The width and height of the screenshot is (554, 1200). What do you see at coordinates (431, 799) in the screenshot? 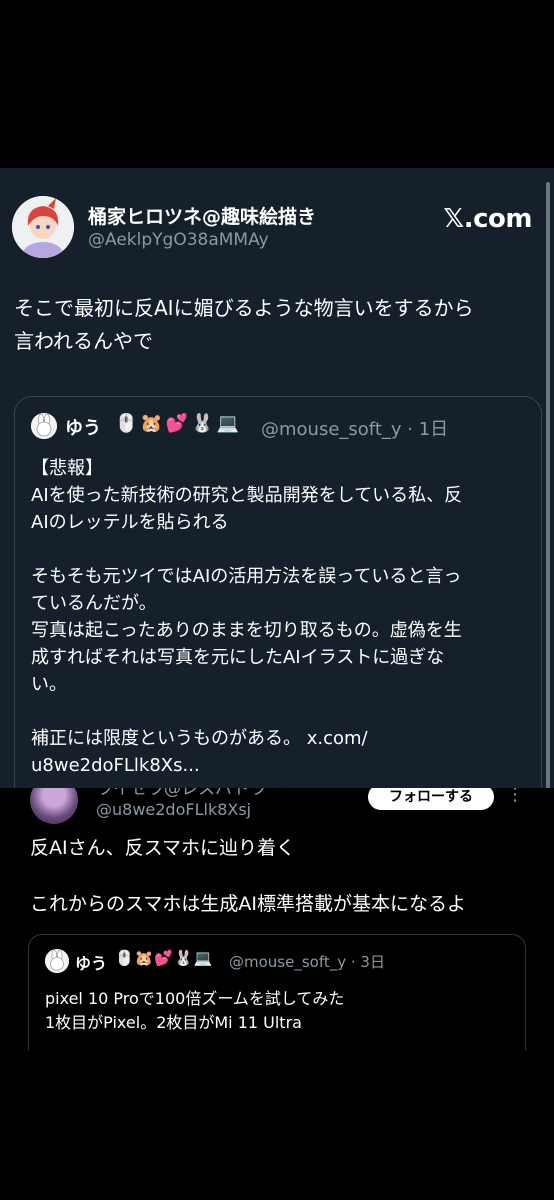
I see `follow-button: フォローする` at bounding box center [431, 799].